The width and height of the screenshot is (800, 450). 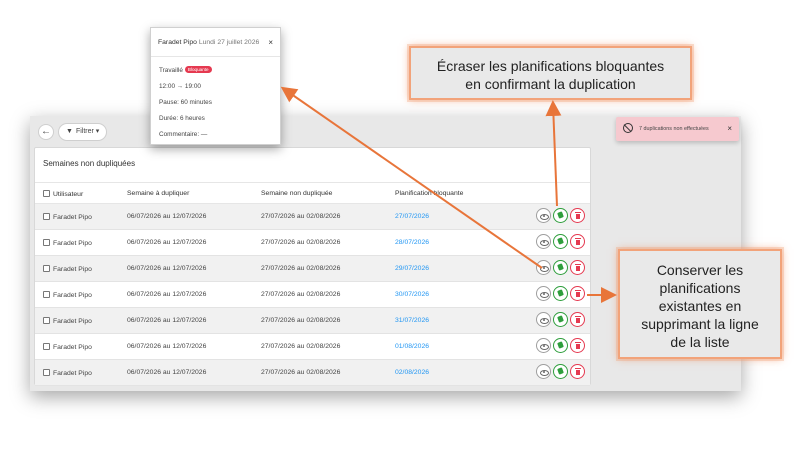 I want to click on error-toast: 7 duplications non effectuées ×, so click(x=677, y=129).